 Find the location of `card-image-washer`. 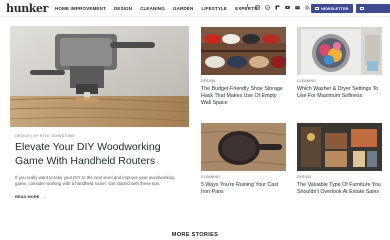

card-image-washer is located at coordinates (339, 51).